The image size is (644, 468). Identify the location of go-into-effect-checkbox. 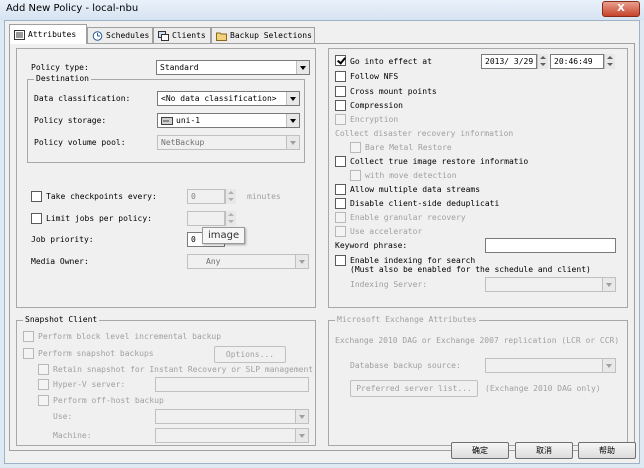
(340, 60).